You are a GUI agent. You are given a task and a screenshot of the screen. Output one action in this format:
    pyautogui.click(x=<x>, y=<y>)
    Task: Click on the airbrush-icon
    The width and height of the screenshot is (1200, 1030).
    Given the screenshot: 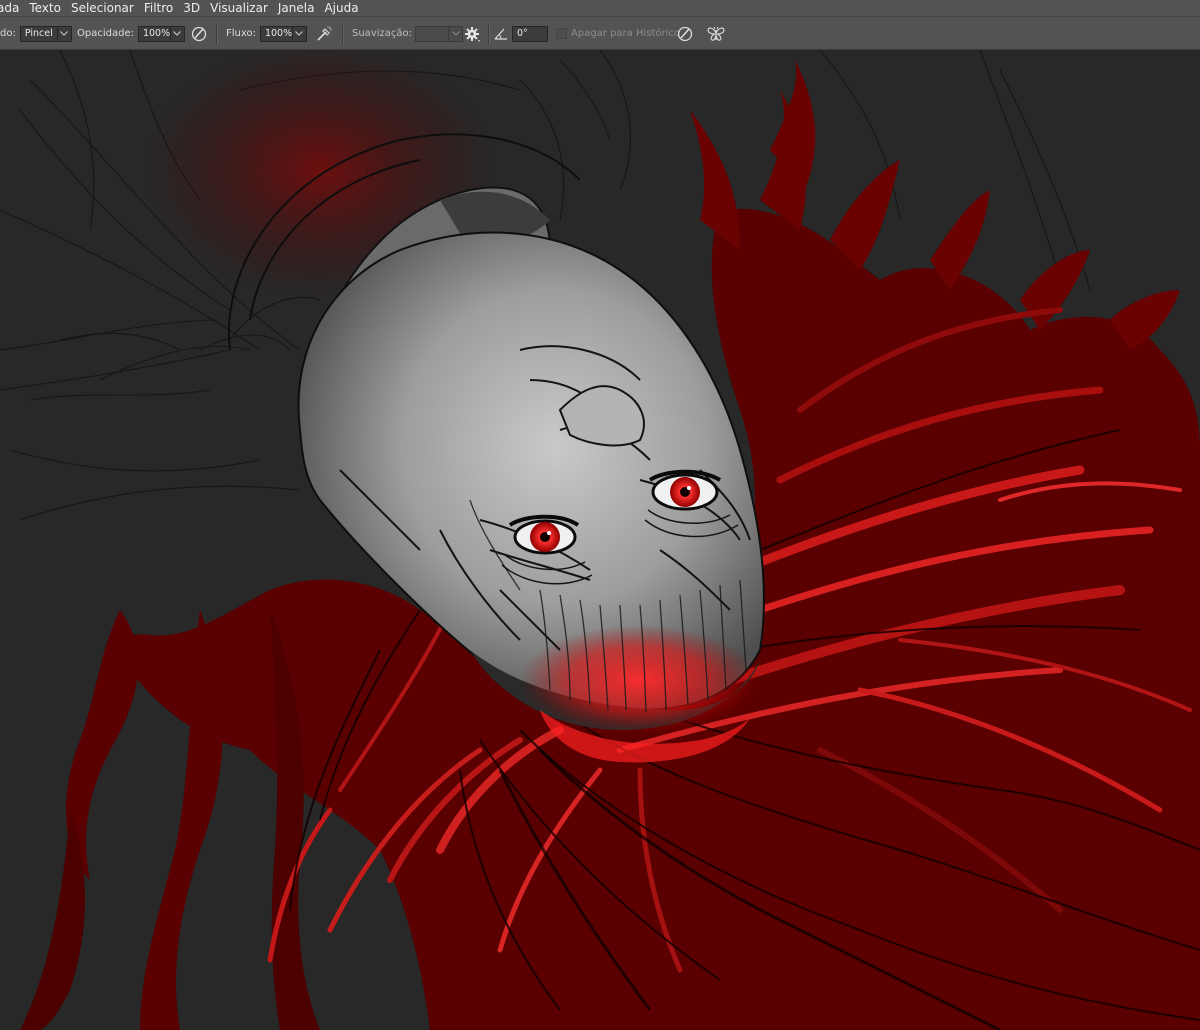 What is the action you would take?
    pyautogui.click(x=324, y=33)
    